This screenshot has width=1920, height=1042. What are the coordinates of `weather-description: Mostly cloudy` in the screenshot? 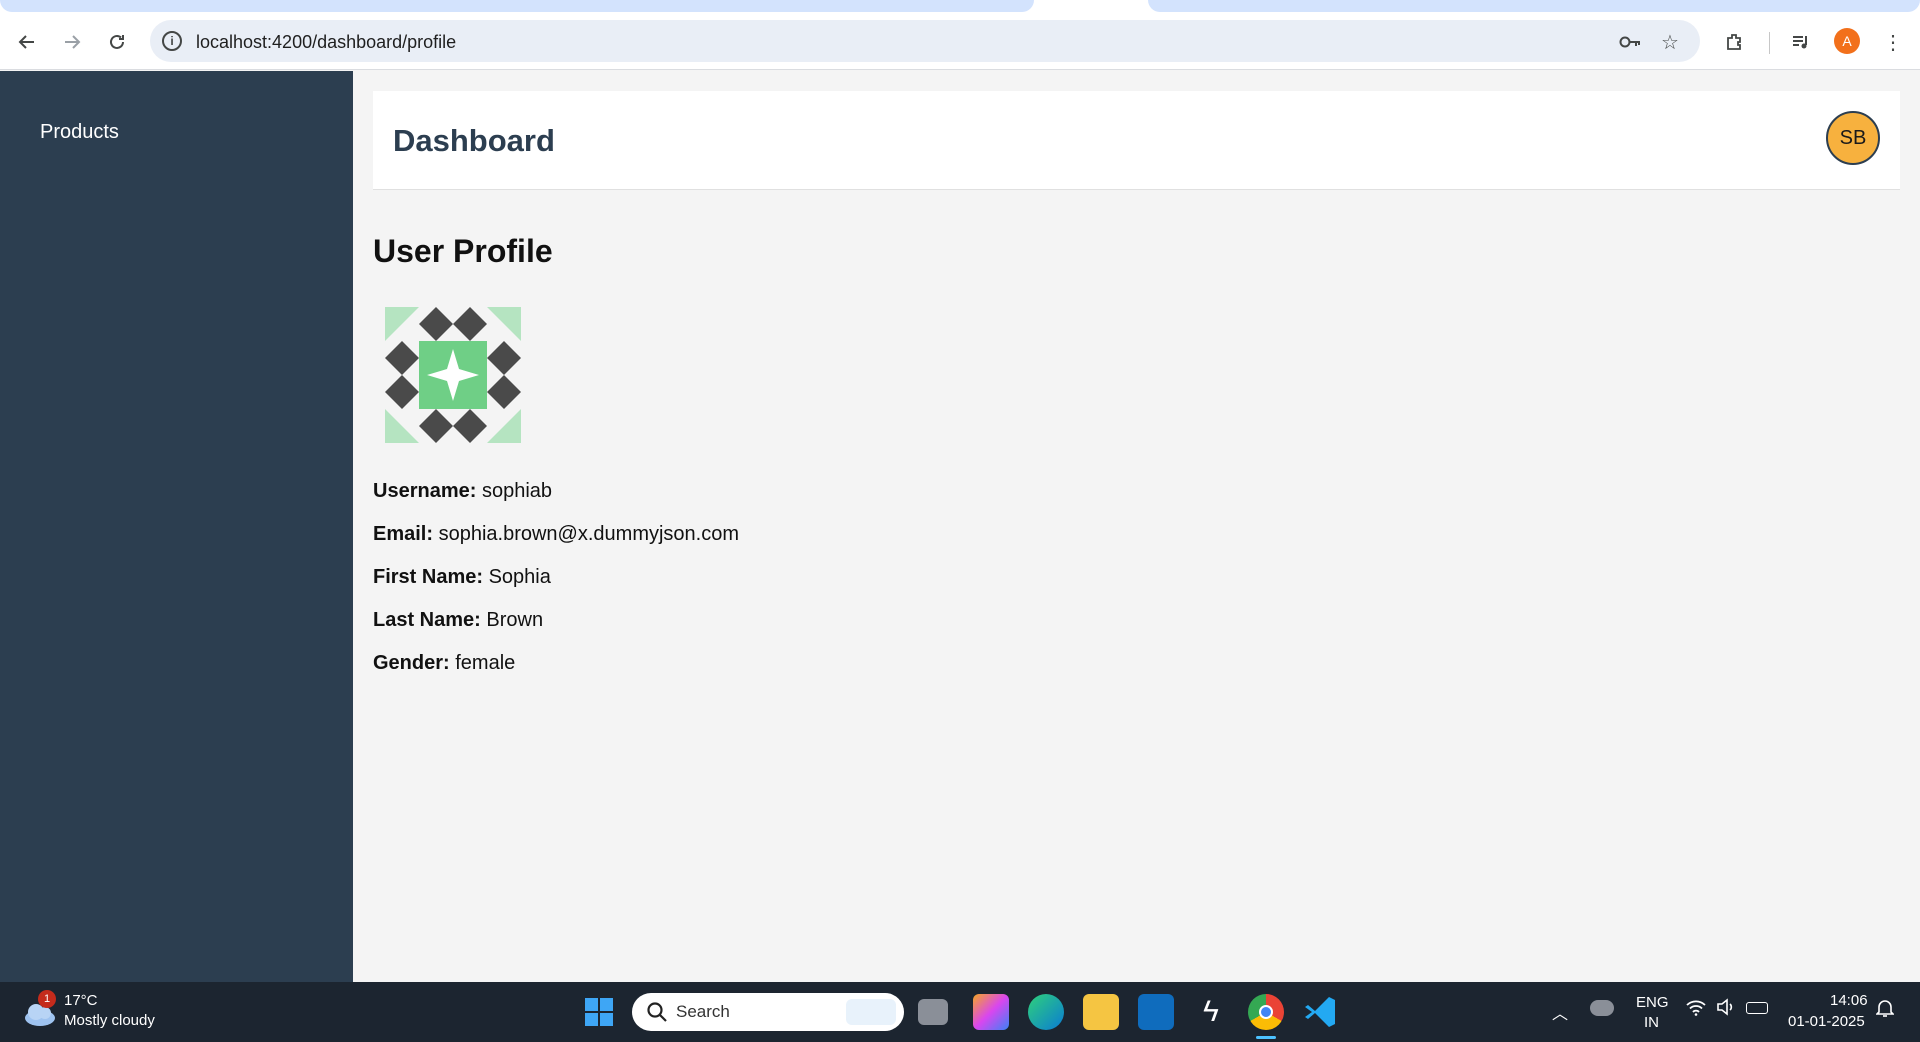 It's located at (109, 1020).